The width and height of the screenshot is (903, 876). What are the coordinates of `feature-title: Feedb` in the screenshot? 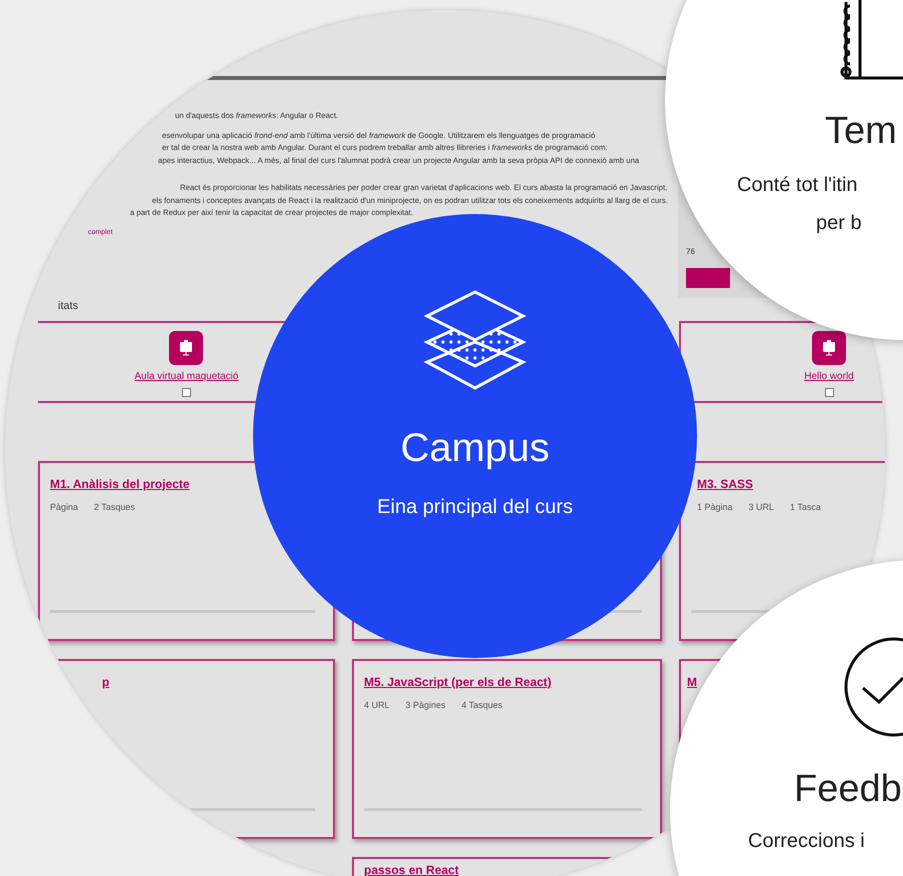 It's located at (848, 789).